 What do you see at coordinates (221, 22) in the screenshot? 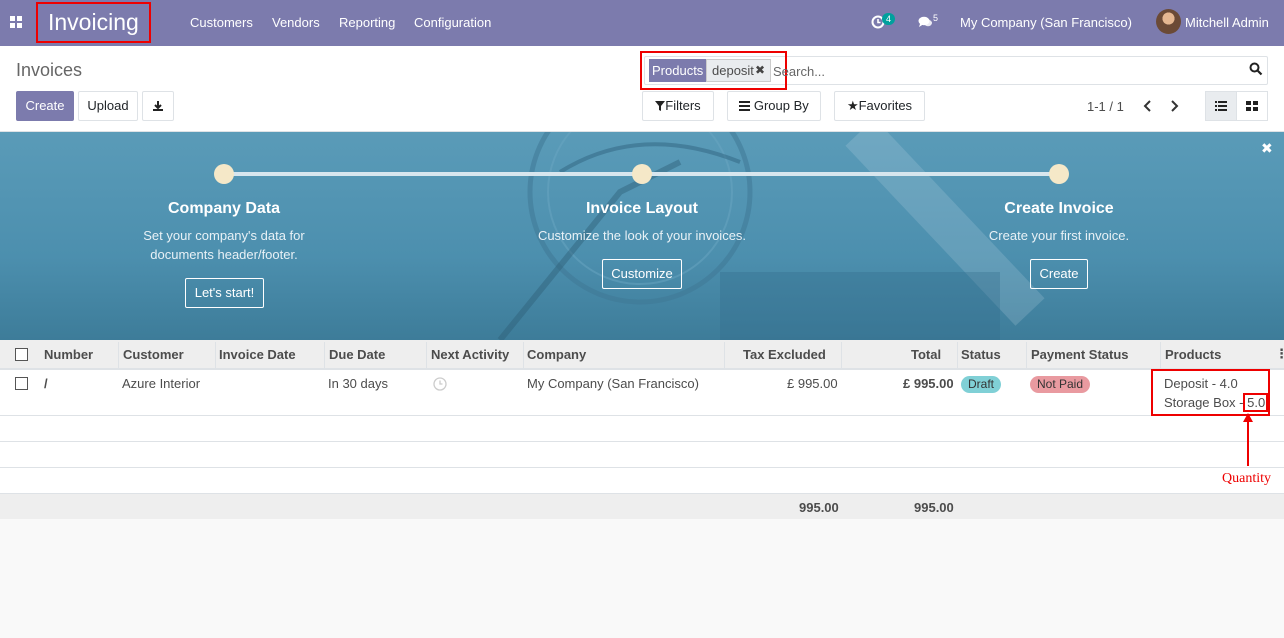
I see `menu-customers: Customers` at bounding box center [221, 22].